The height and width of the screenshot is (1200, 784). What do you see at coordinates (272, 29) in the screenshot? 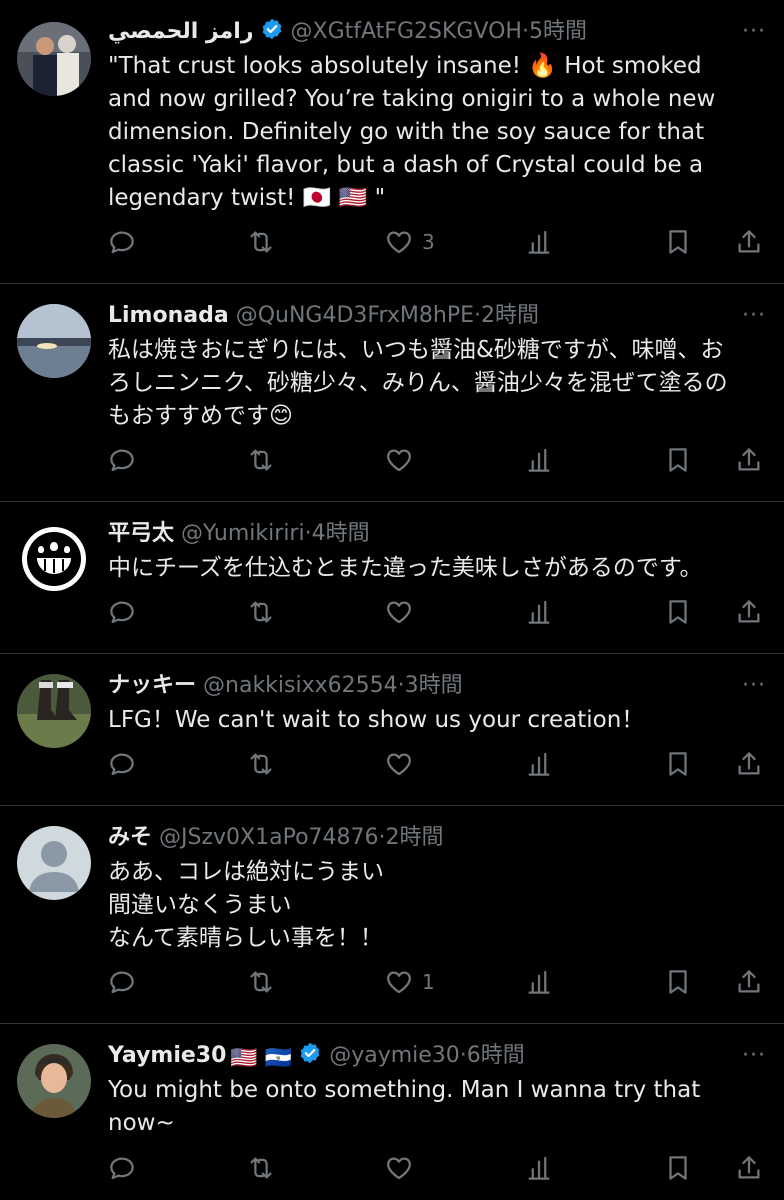
I see `verified-badge-icon` at bounding box center [272, 29].